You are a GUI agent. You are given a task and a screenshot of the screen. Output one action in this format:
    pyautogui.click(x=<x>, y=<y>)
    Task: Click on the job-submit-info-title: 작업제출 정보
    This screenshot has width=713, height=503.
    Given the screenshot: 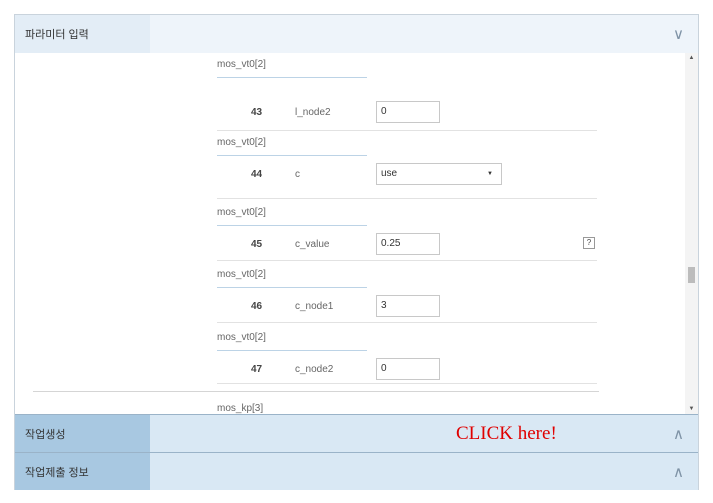 What is the action you would take?
    pyautogui.click(x=82, y=471)
    